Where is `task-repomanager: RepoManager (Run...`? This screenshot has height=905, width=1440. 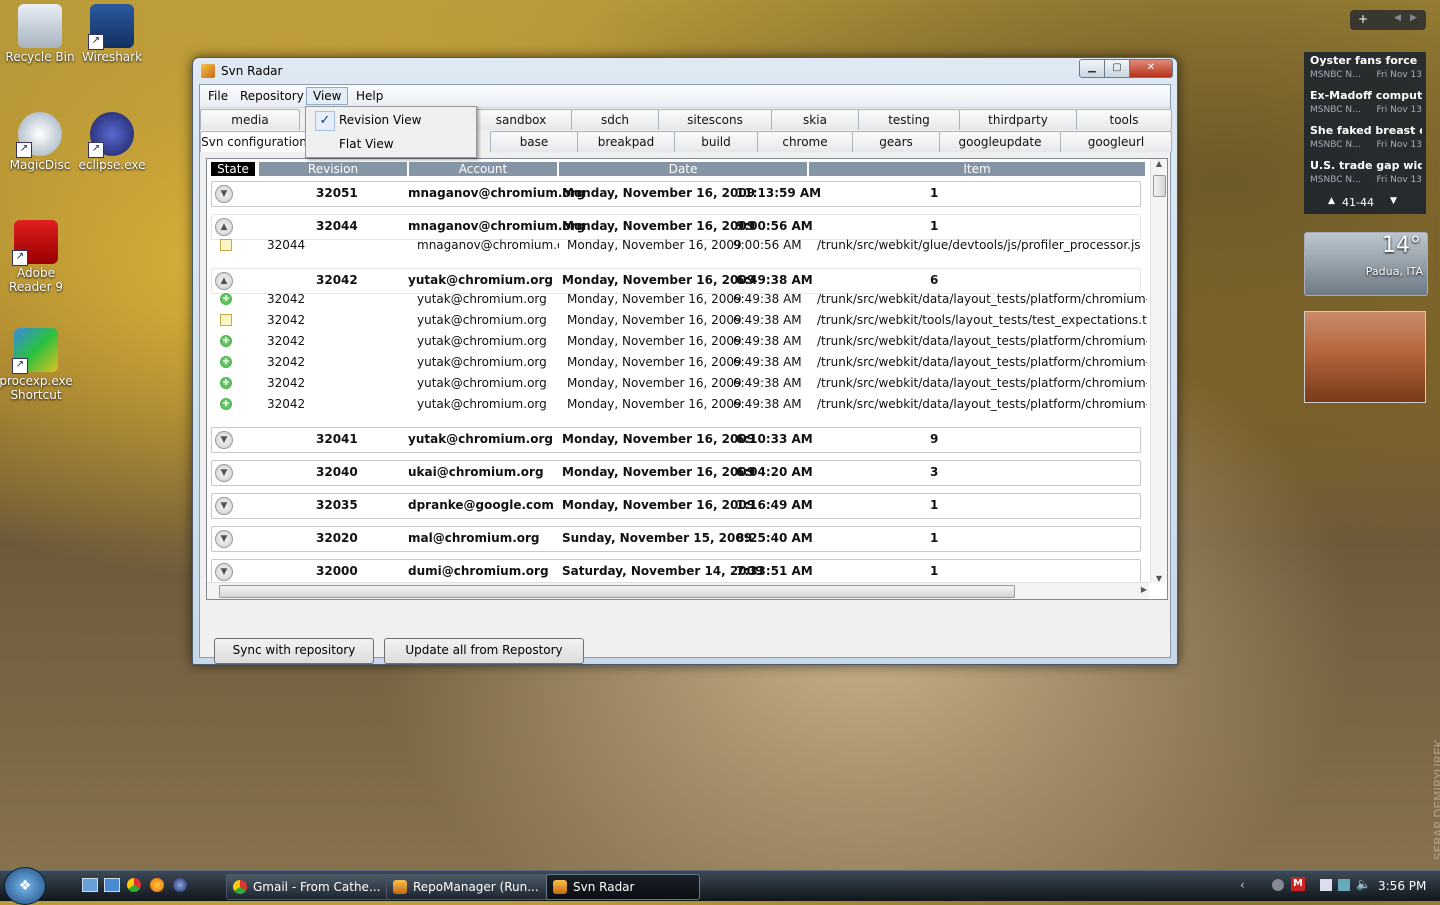
task-repomanager: RepoManager (Run... is located at coordinates (476, 887).